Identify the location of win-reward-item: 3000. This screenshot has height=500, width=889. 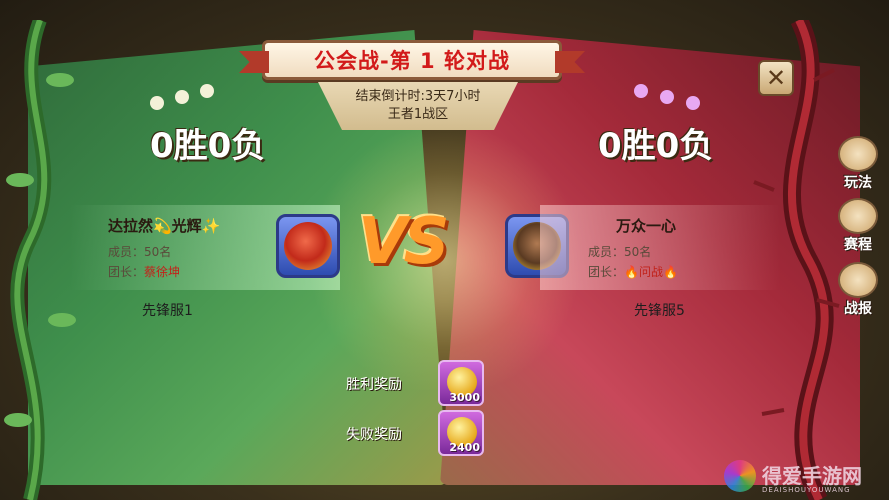
(461, 383).